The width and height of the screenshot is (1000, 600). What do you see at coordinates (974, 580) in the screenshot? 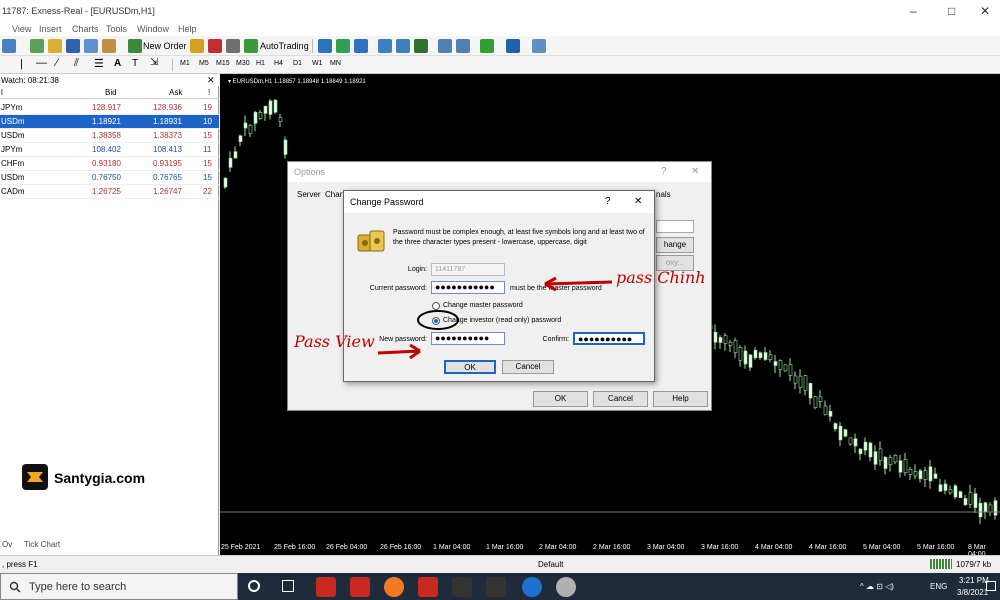
I see `clock-time: 3:21 PM` at bounding box center [974, 580].